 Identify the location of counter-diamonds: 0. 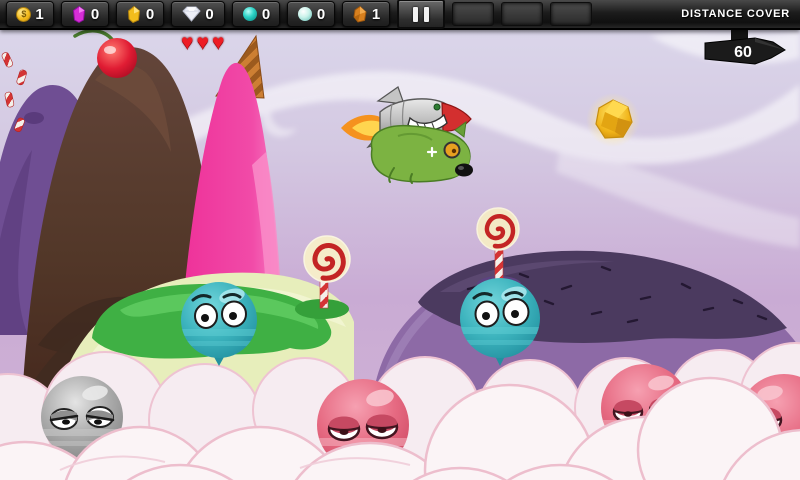
(198, 14).